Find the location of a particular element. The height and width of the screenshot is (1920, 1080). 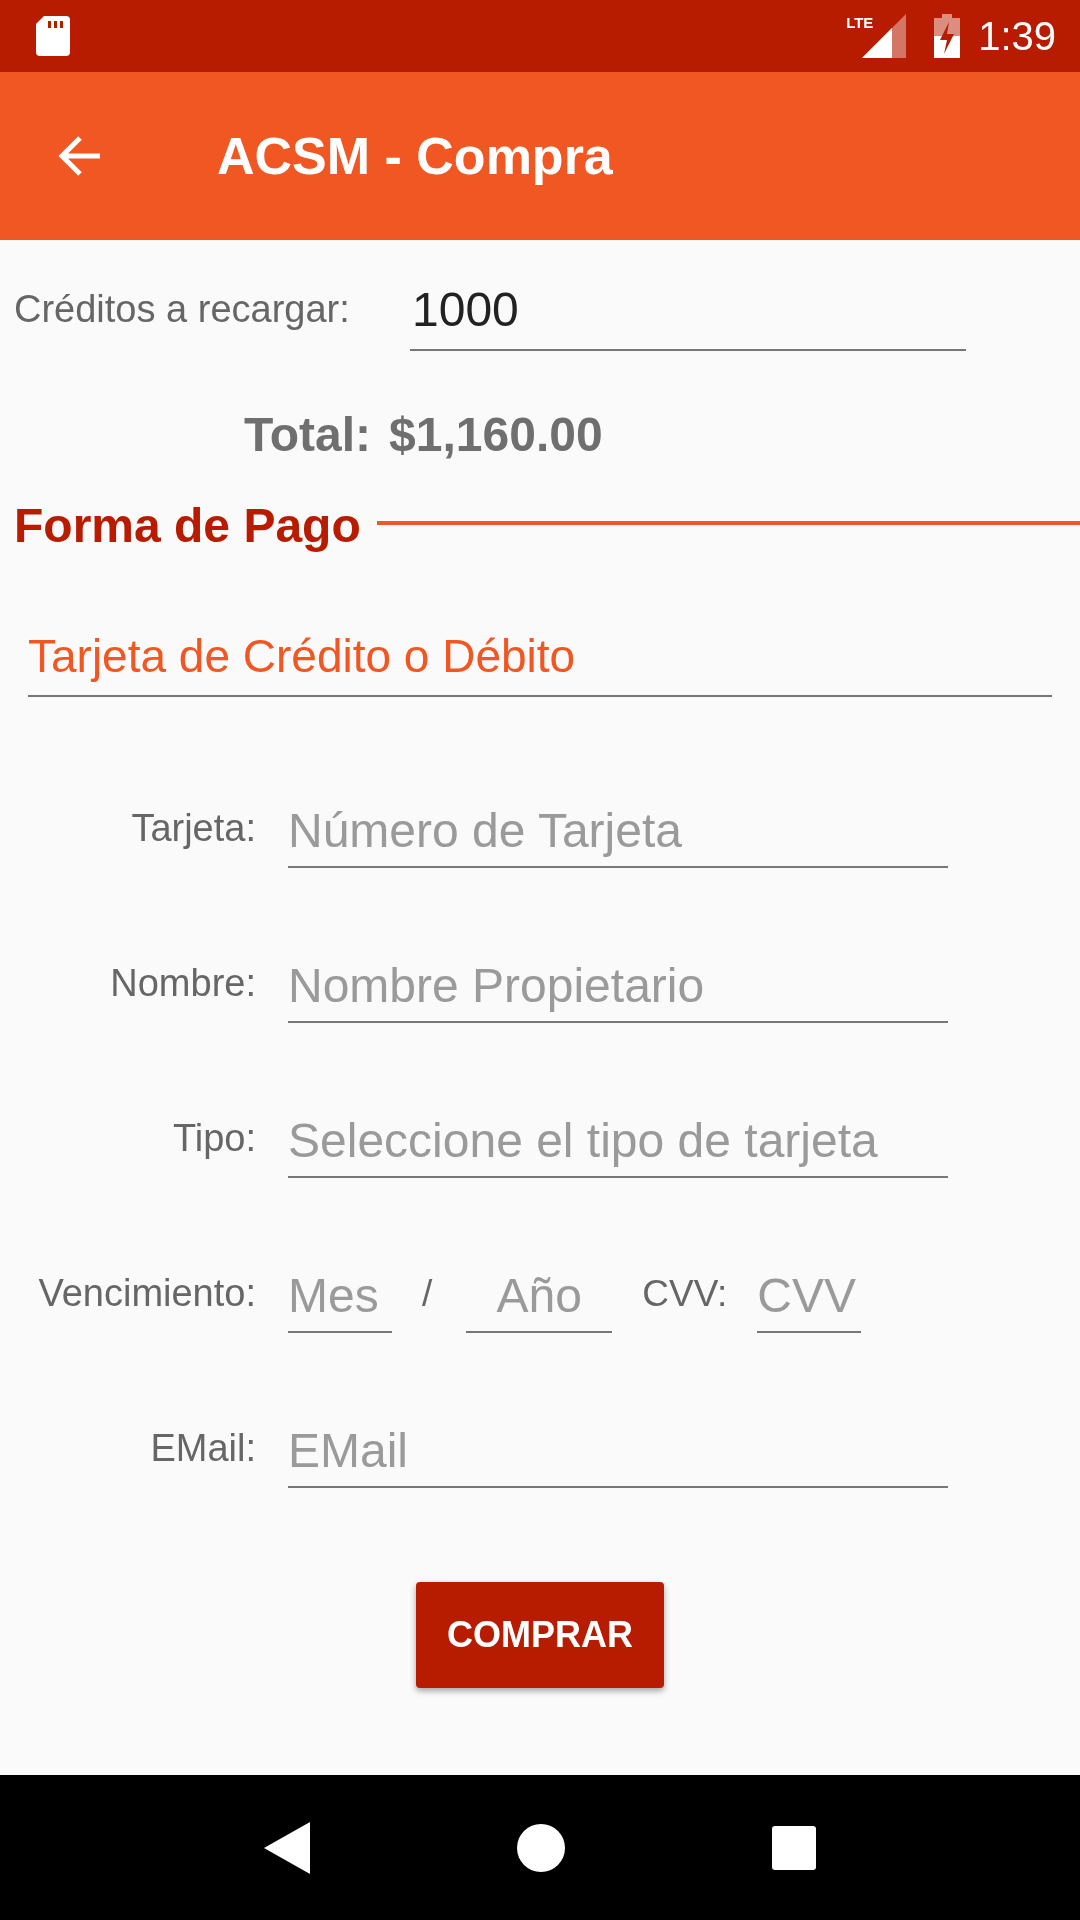

app-title: ACSM - Compra is located at coordinates (415, 156).